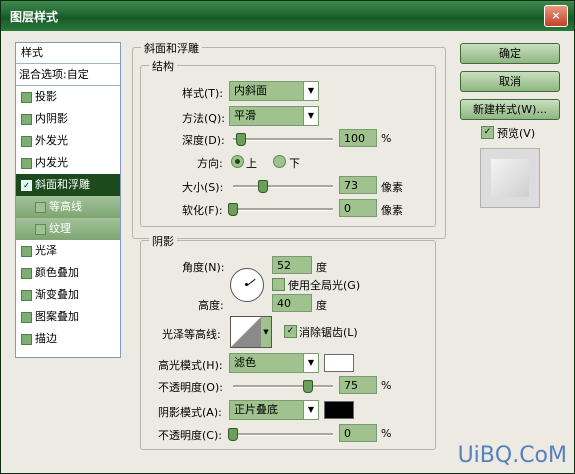  Describe the element at coordinates (210, 163) in the screenshot. I see `direction-label: 方向:` at that location.